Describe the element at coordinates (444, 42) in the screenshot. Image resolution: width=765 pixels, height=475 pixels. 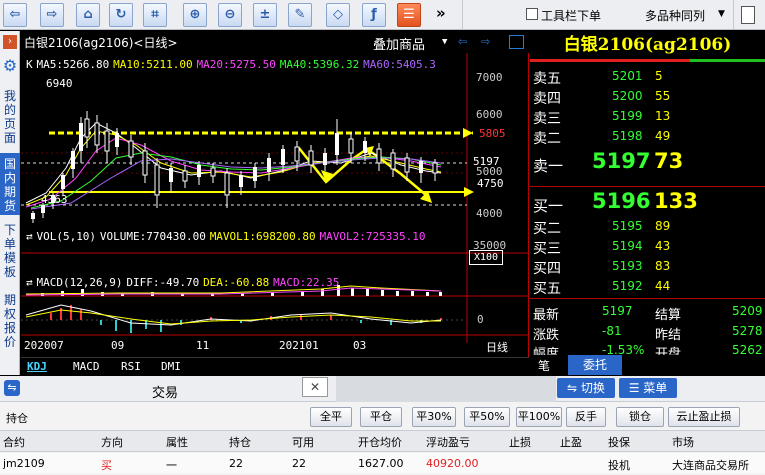
I see `overlay-chevron-down-icon: ▼` at that location.